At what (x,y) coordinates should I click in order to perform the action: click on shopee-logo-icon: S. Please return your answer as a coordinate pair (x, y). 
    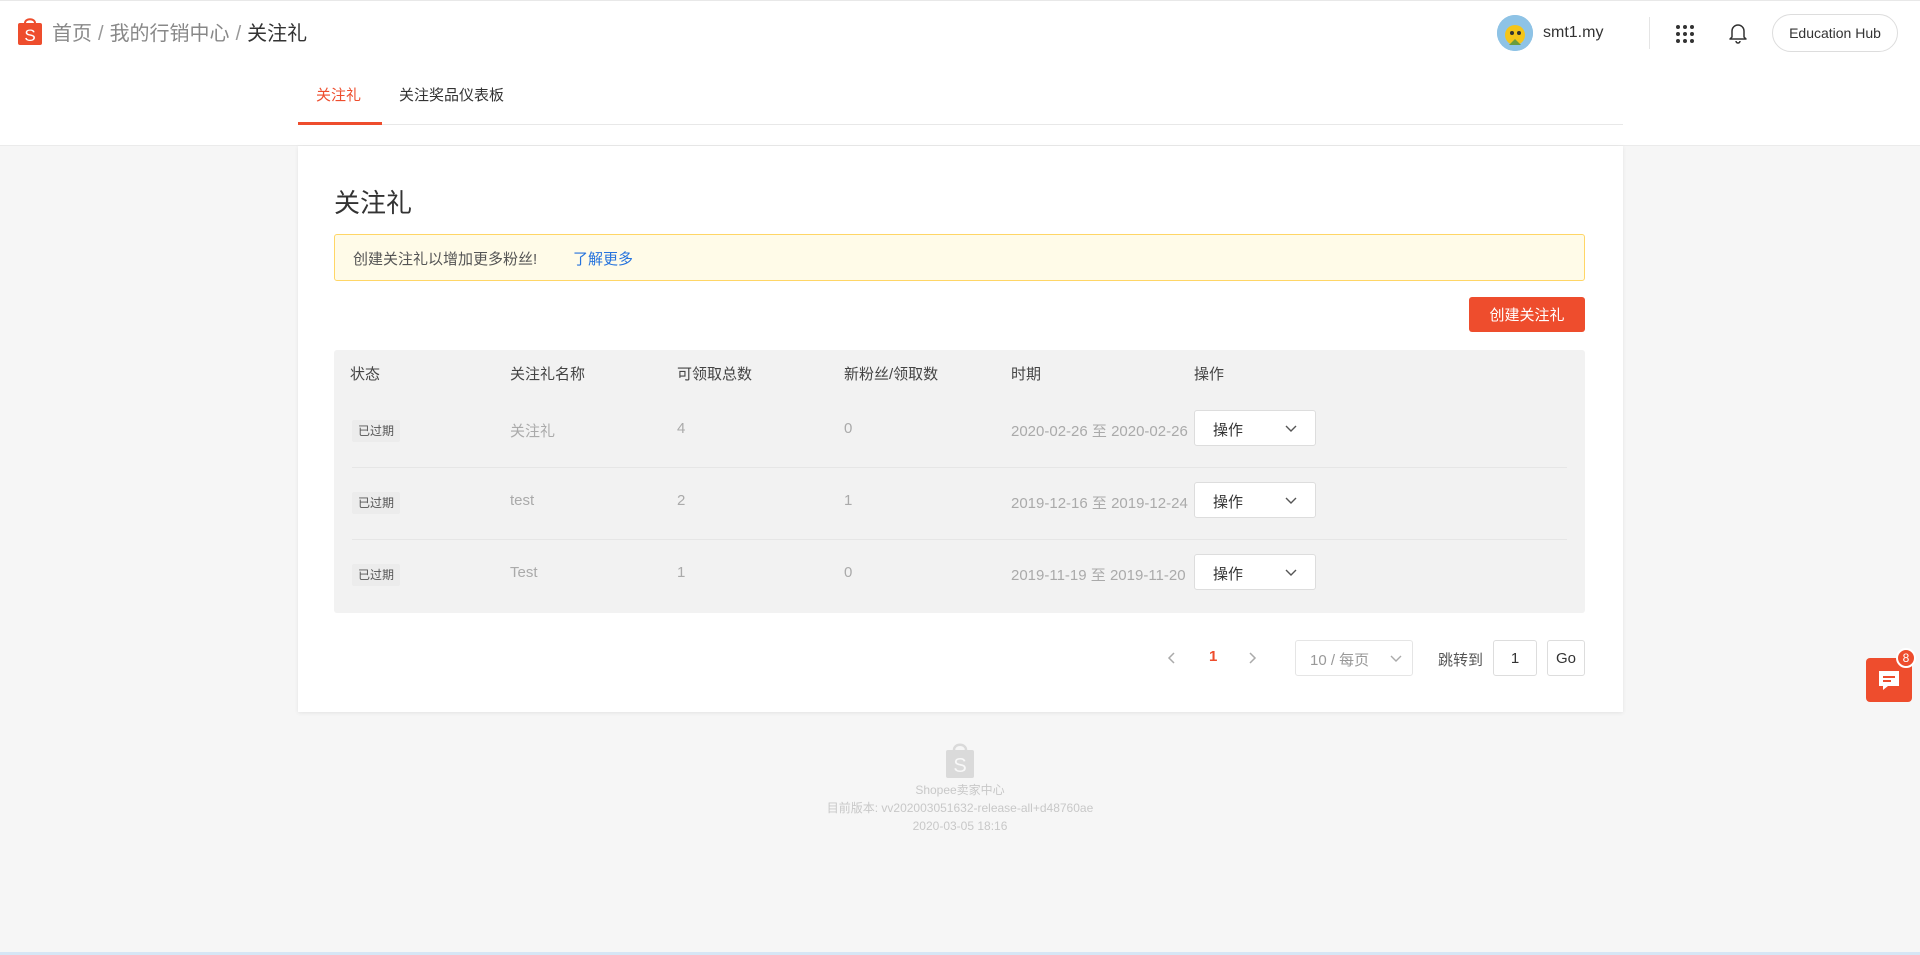
    Looking at the image, I should click on (30, 31).